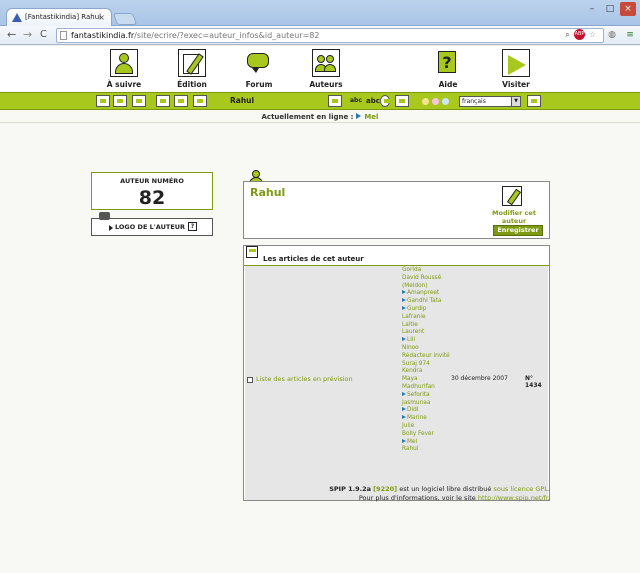 The width and height of the screenshot is (640, 573). Describe the element at coordinates (432, 404) in the screenshot. I see `list-item: Jasmunaa` at that location.